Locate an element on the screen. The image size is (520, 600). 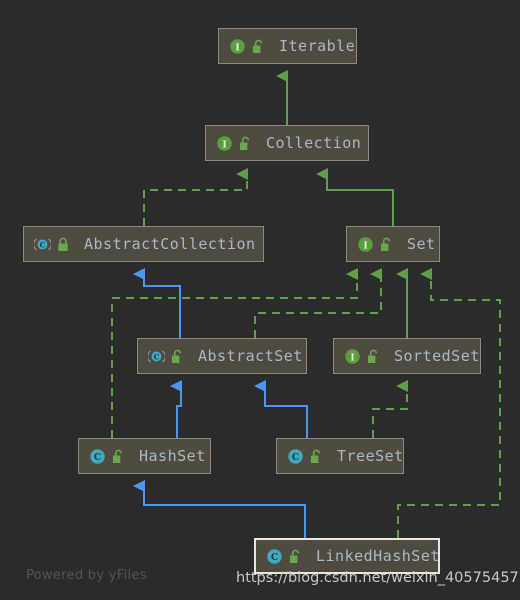
edge-linkedhashset-implements-set is located at coordinates (449, 403).